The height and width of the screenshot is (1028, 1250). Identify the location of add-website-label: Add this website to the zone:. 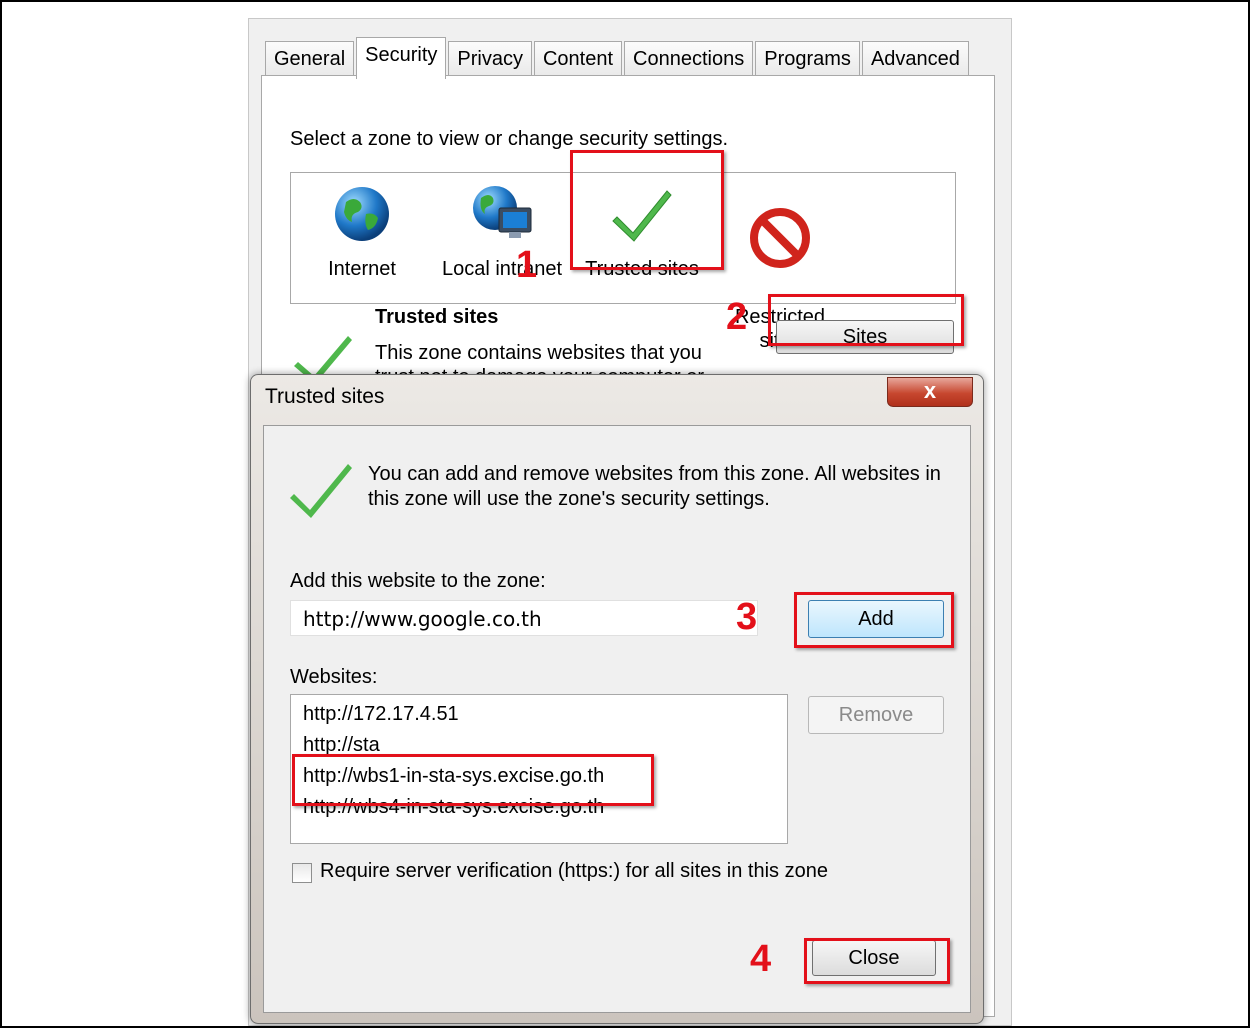
(418, 581).